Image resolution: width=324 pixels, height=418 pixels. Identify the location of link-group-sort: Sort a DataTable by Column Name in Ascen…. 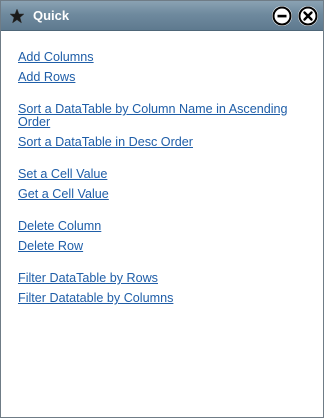
(170, 126).